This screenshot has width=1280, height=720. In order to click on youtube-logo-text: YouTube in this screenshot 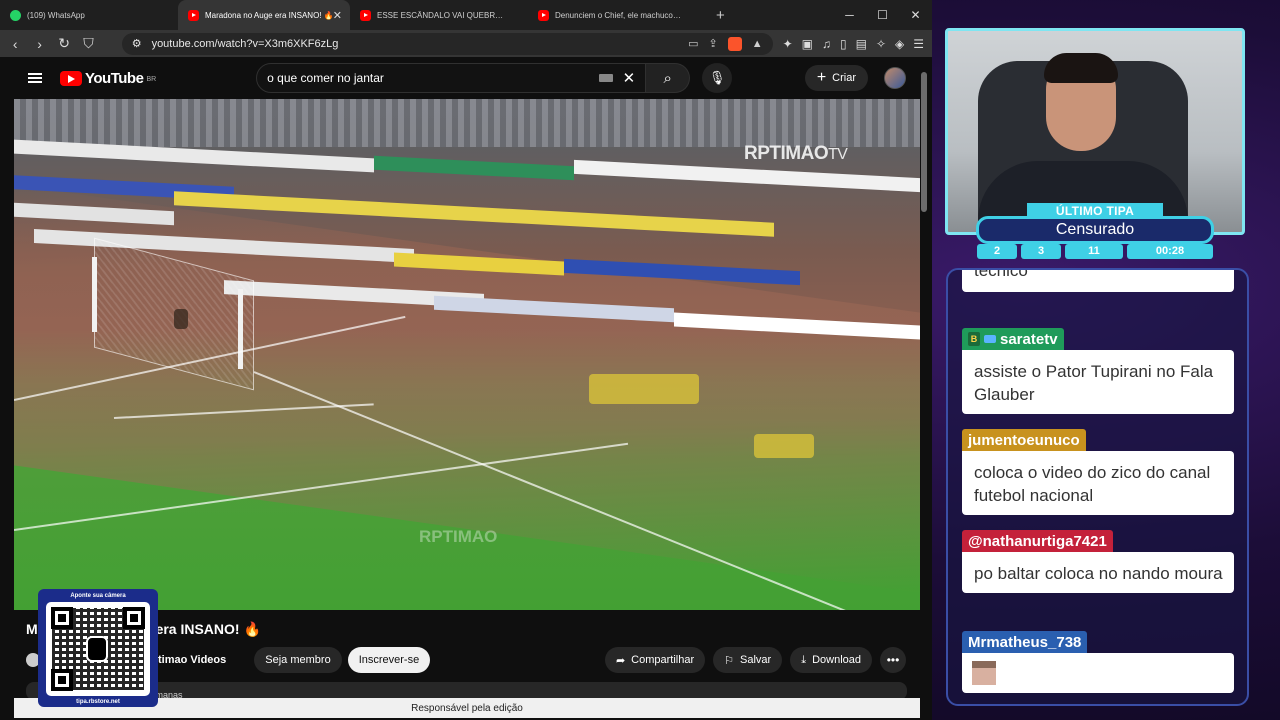, I will do `click(114, 78)`.